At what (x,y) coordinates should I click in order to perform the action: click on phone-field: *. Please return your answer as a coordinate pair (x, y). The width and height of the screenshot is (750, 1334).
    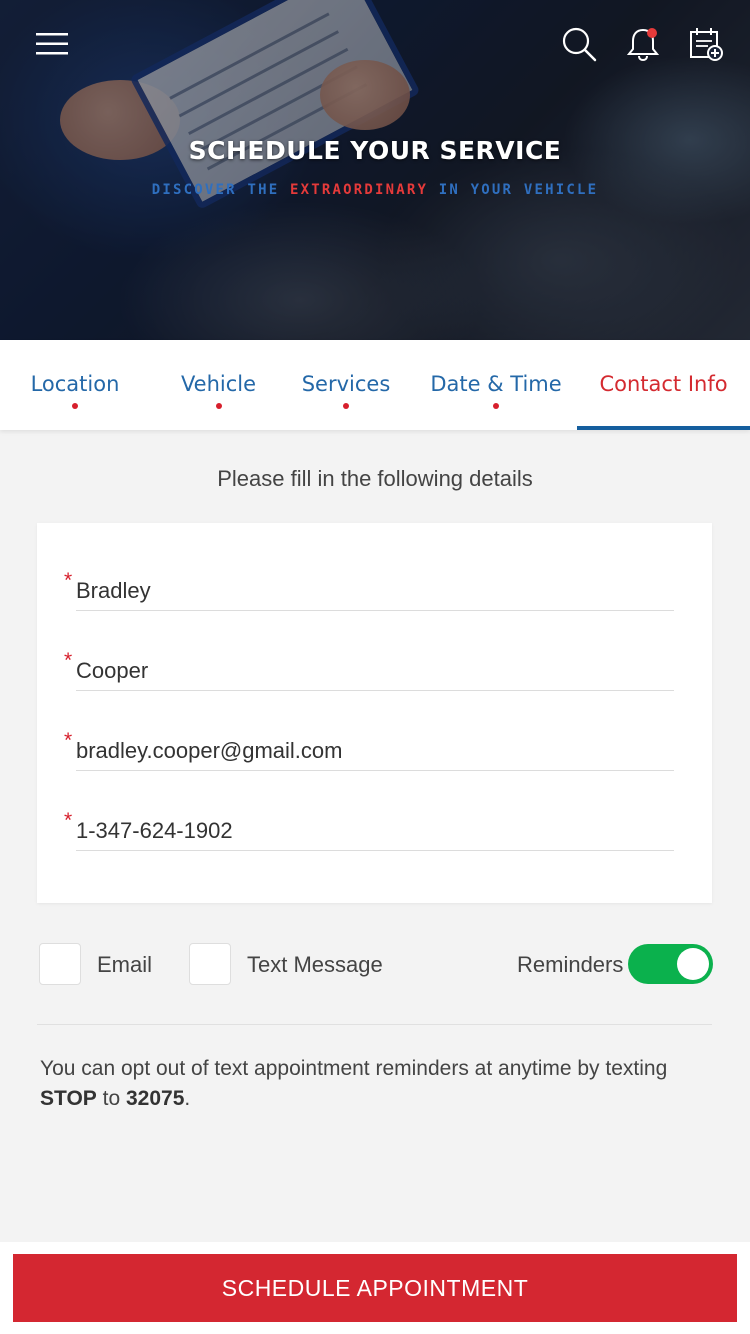
    Looking at the image, I should click on (369, 832).